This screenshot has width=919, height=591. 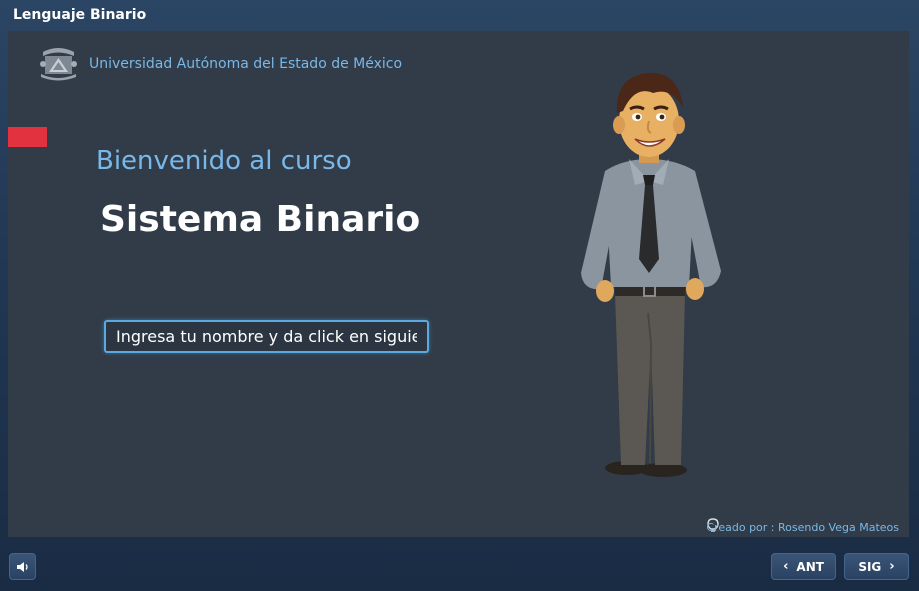 I want to click on next-button-label: SIG, so click(x=870, y=566).